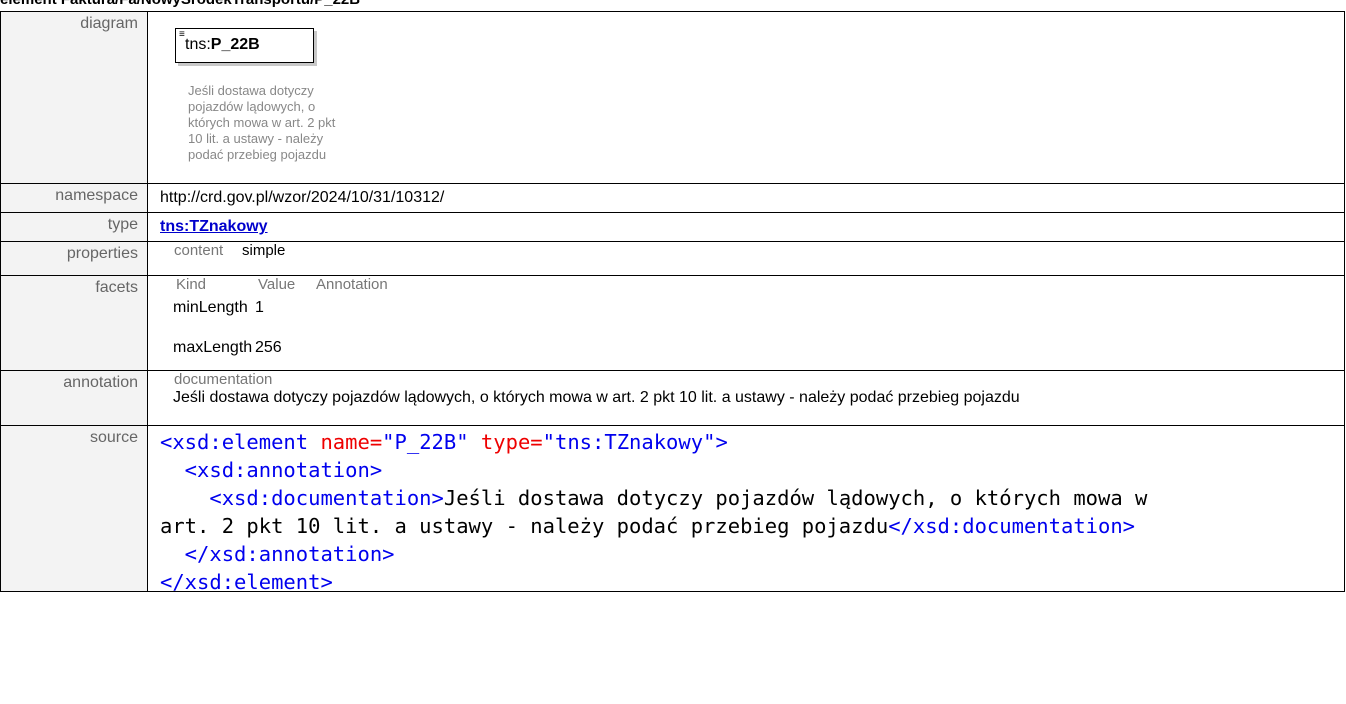 The image size is (1346, 704). What do you see at coordinates (199, 250) in the screenshot?
I see `property-key: content` at bounding box center [199, 250].